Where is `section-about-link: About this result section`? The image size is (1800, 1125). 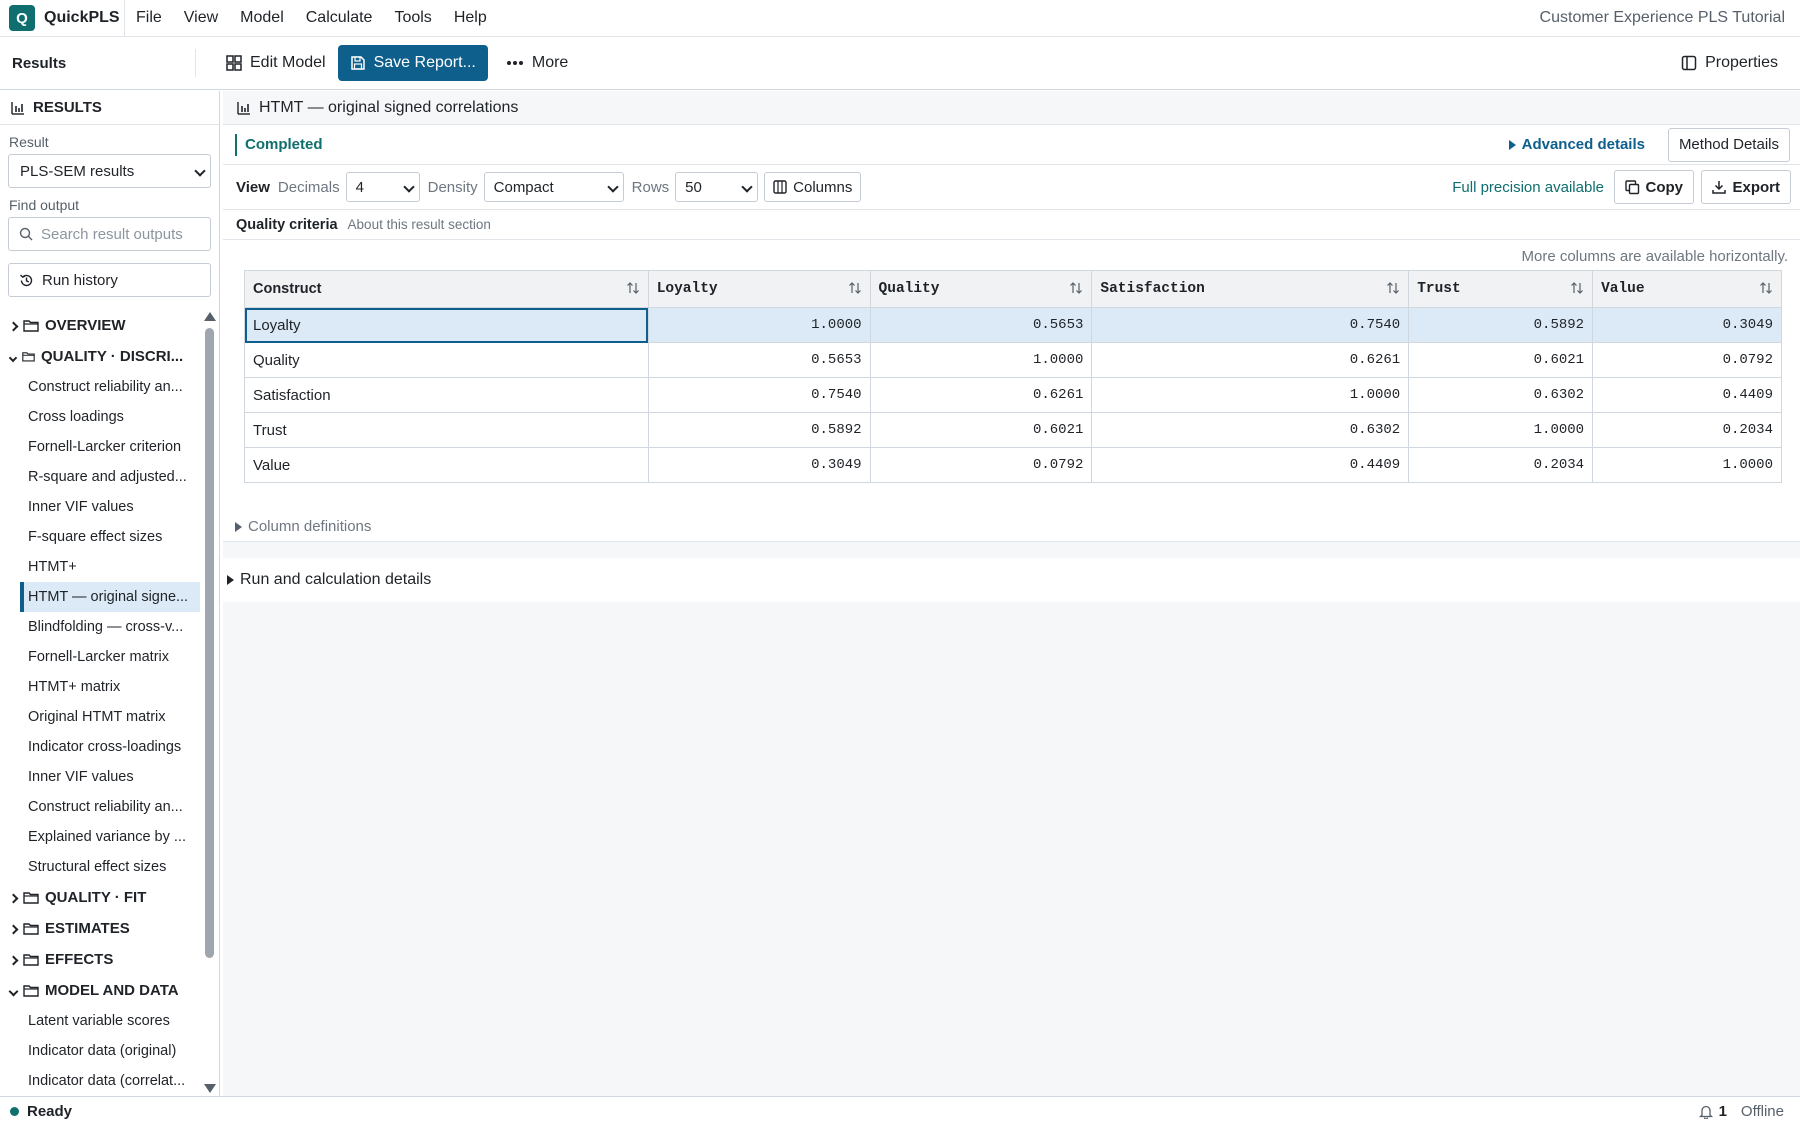 section-about-link: About this result section is located at coordinates (419, 224).